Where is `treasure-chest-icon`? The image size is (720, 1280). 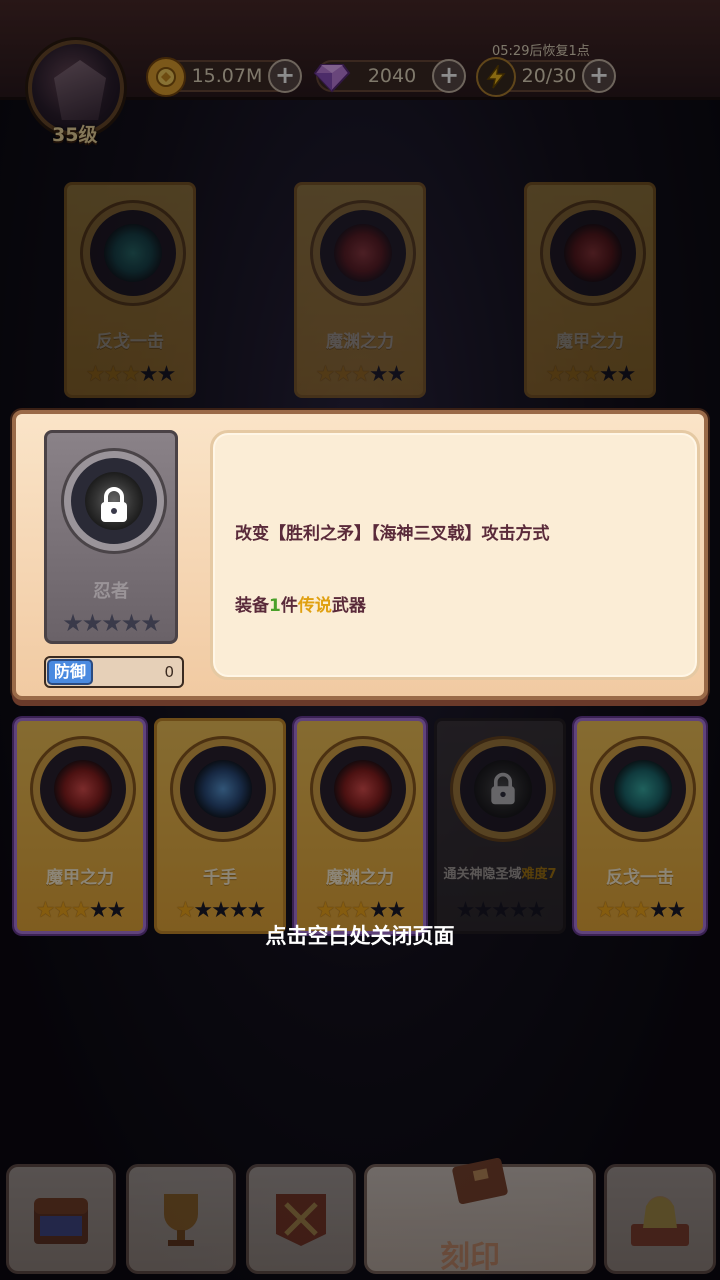 treasure-chest-icon is located at coordinates (61, 1221).